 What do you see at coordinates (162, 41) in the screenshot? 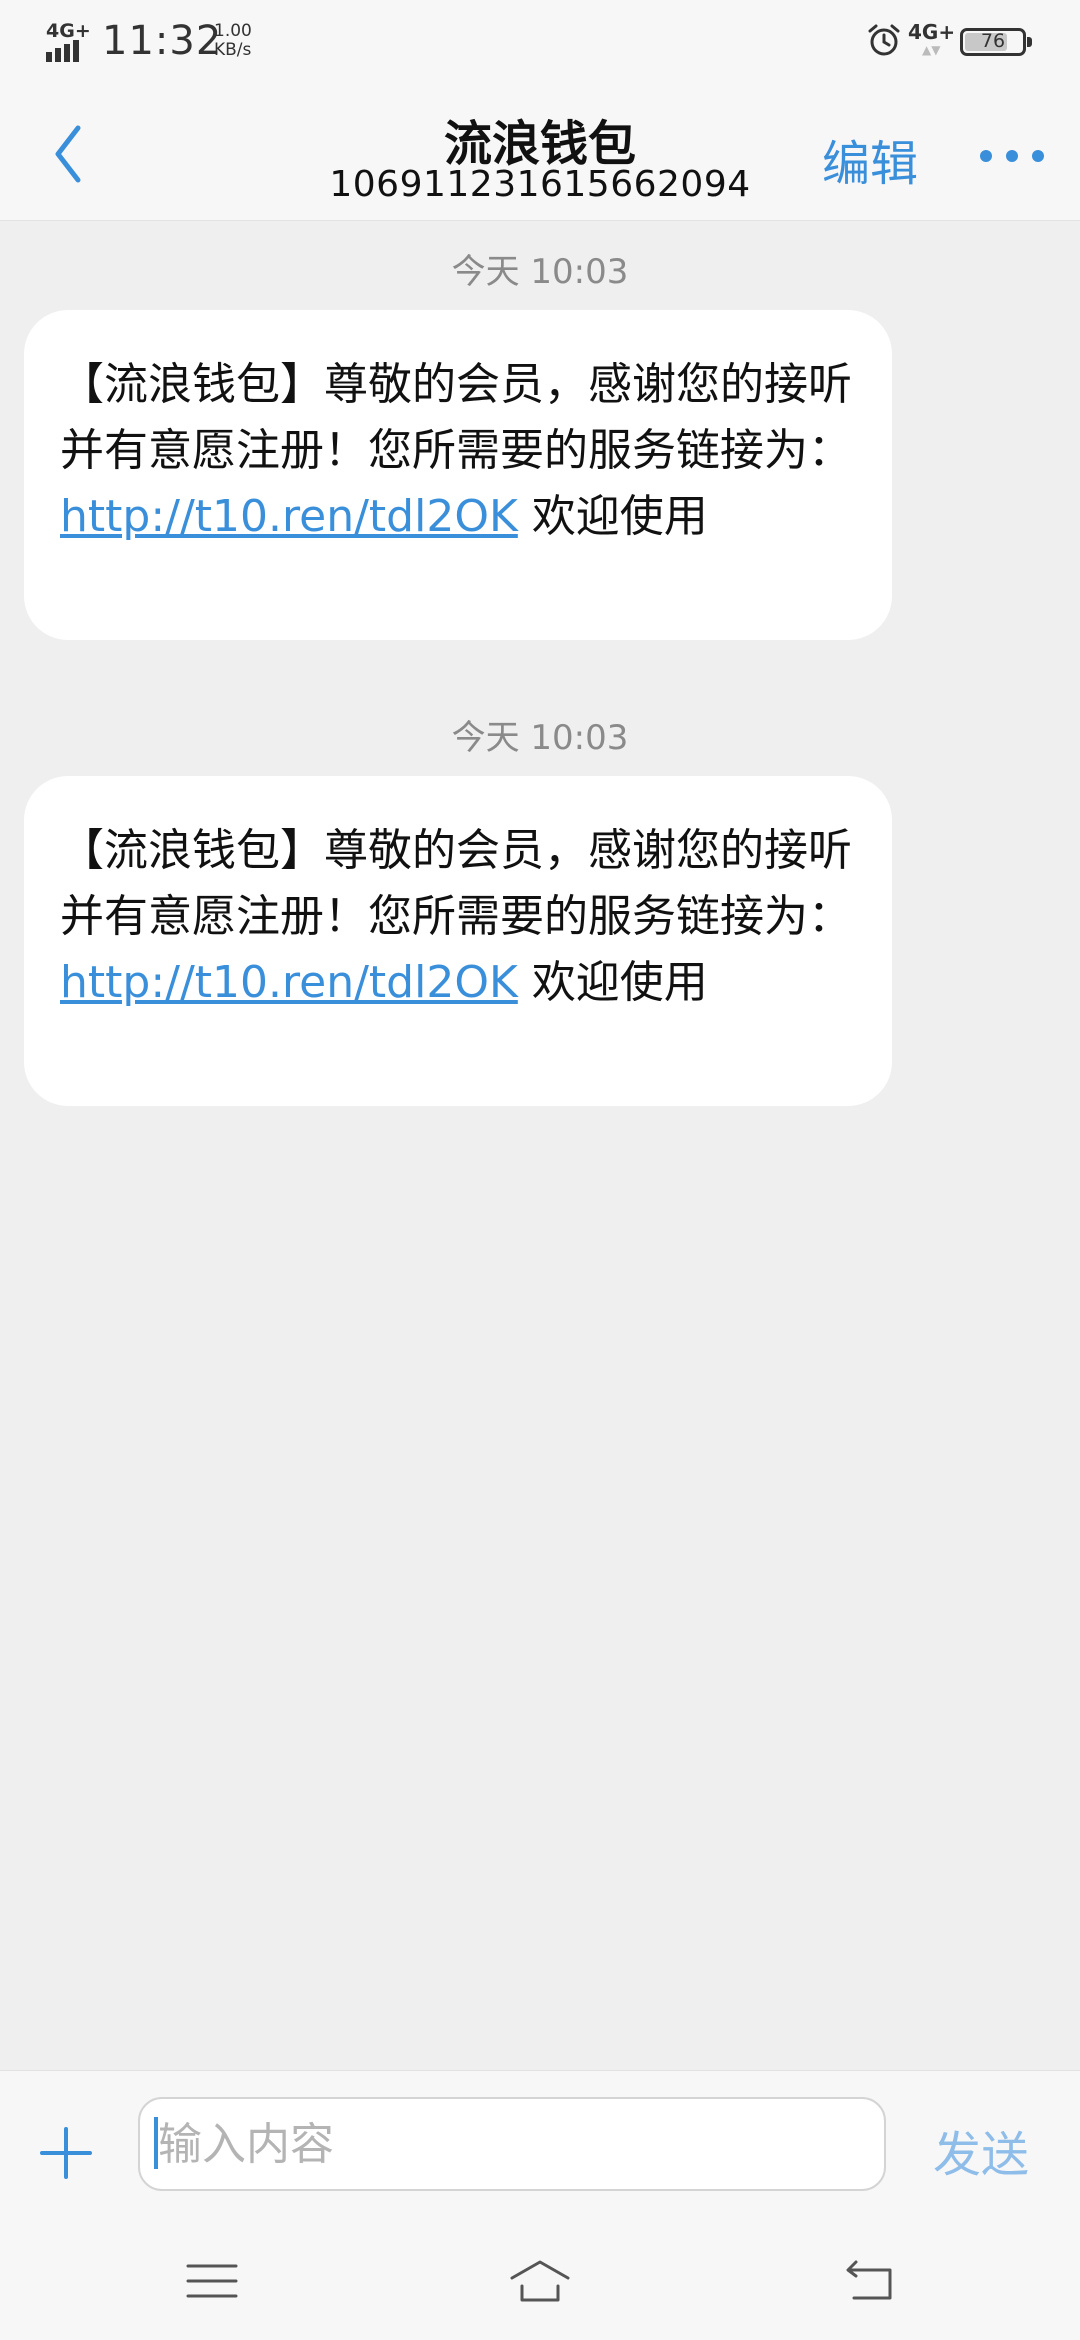
I see `status-time: 11:32` at bounding box center [162, 41].